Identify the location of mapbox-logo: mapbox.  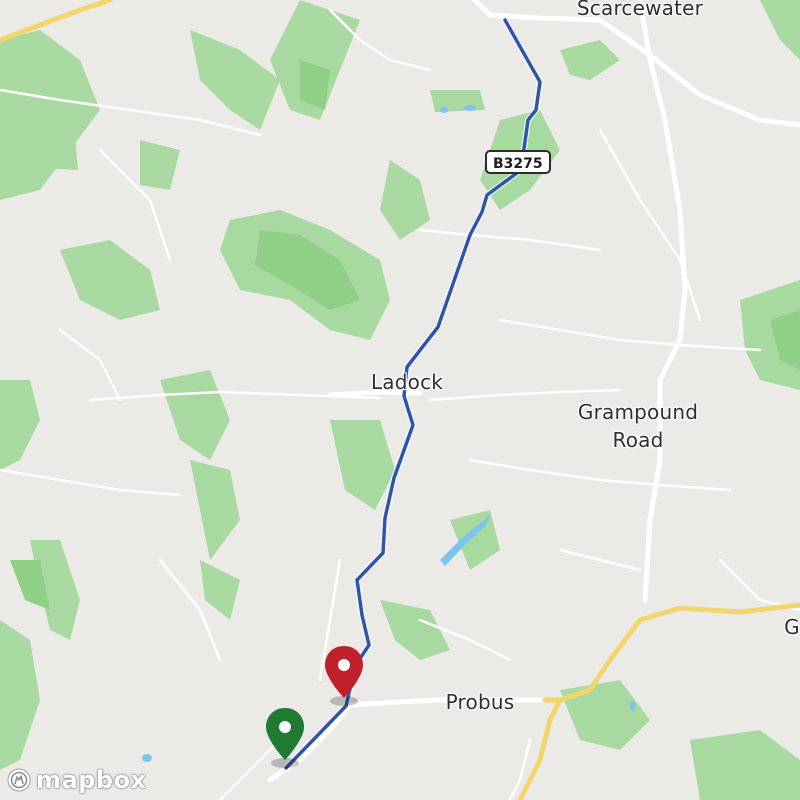
(76, 780).